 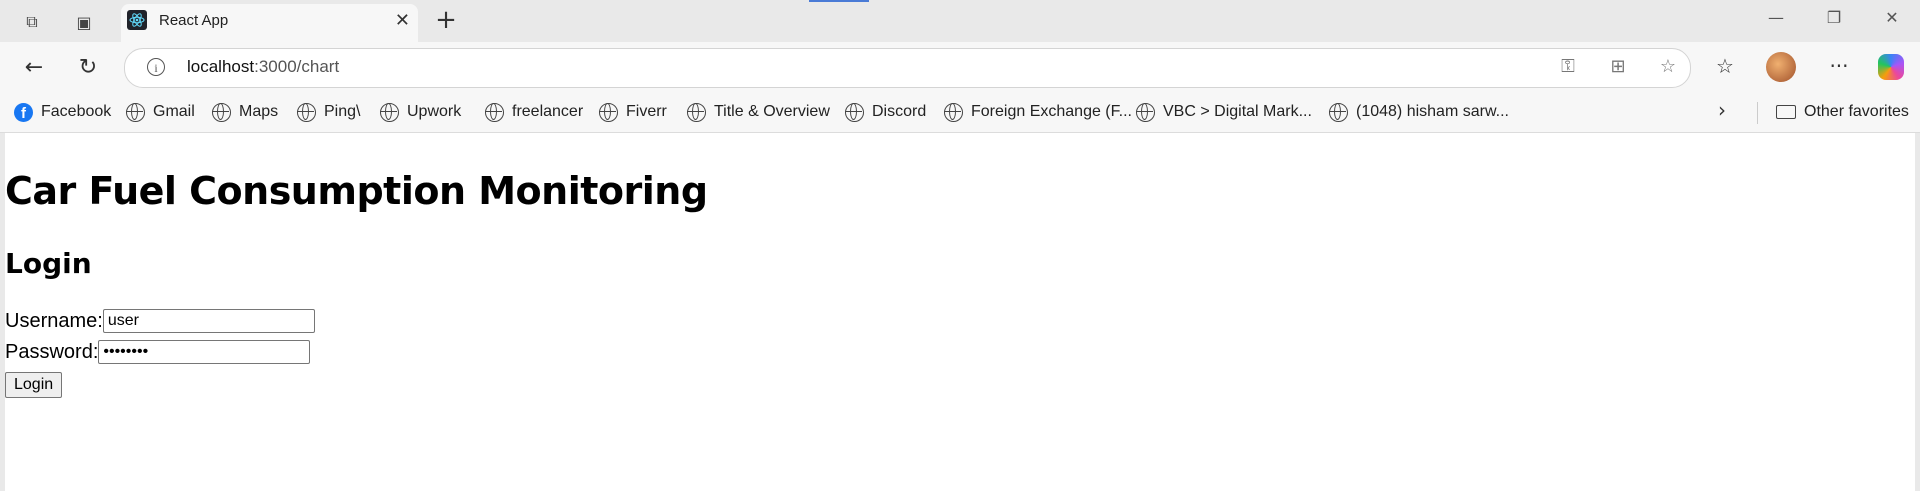 I want to click on browser-toolbar: ← ↻ i localhost:3000/chart ⚿ ⊞ ☆ ☆ ···, so click(x=960, y=67).